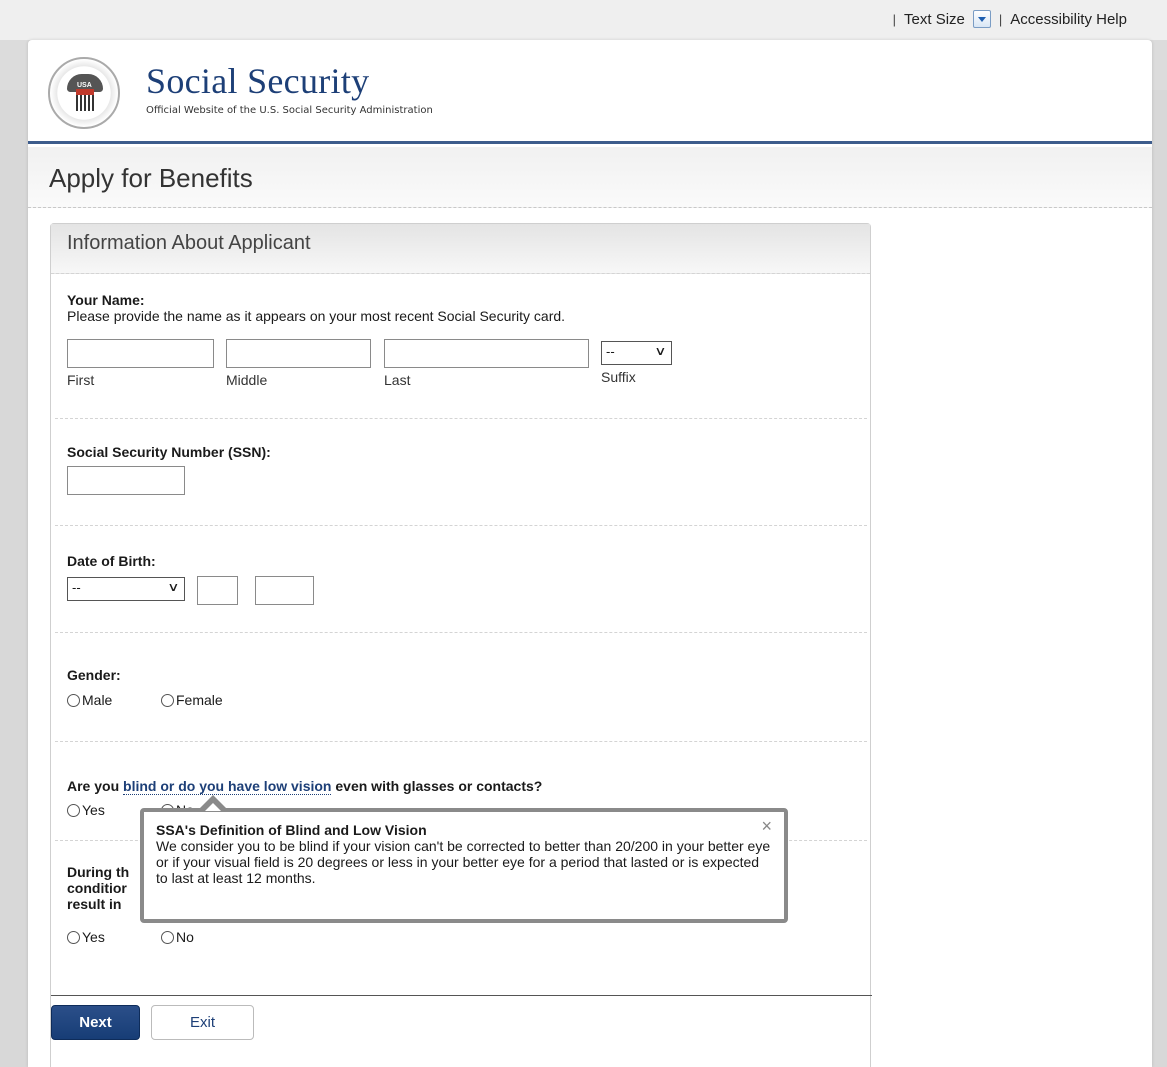 The image size is (1167, 1067). I want to click on gender-male-radio: Male, so click(114, 700).